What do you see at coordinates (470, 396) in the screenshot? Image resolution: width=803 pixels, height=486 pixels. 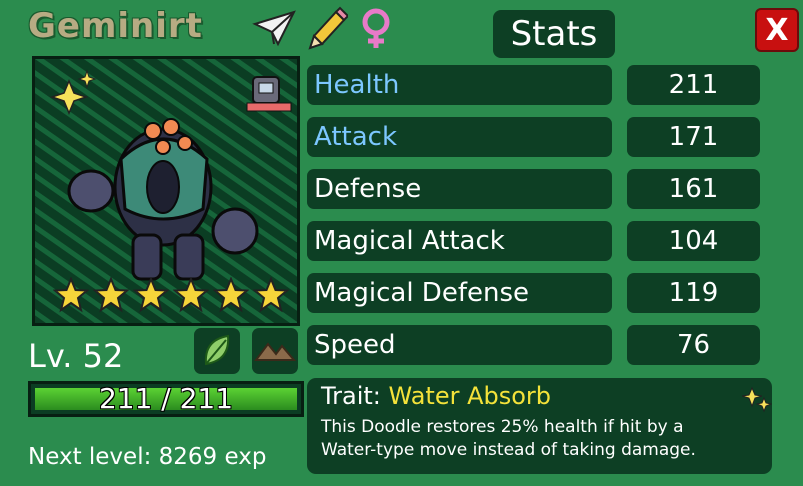 I see `trait-name: Water Absorb` at bounding box center [470, 396].